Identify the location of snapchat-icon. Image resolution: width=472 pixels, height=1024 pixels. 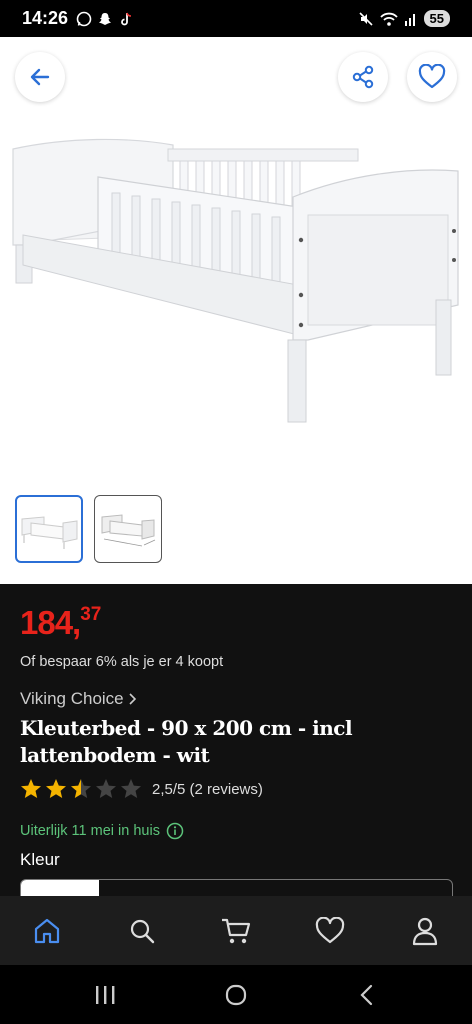
(105, 18).